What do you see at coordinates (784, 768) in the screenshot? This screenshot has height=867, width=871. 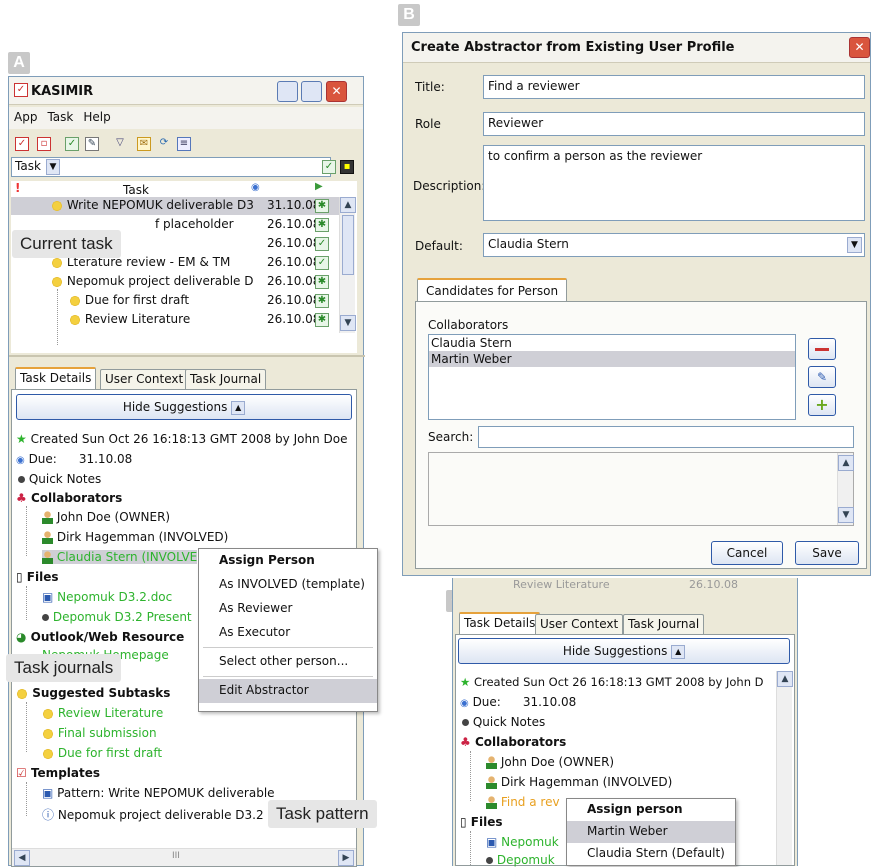 I see `details-scrollbar: ▲` at bounding box center [784, 768].